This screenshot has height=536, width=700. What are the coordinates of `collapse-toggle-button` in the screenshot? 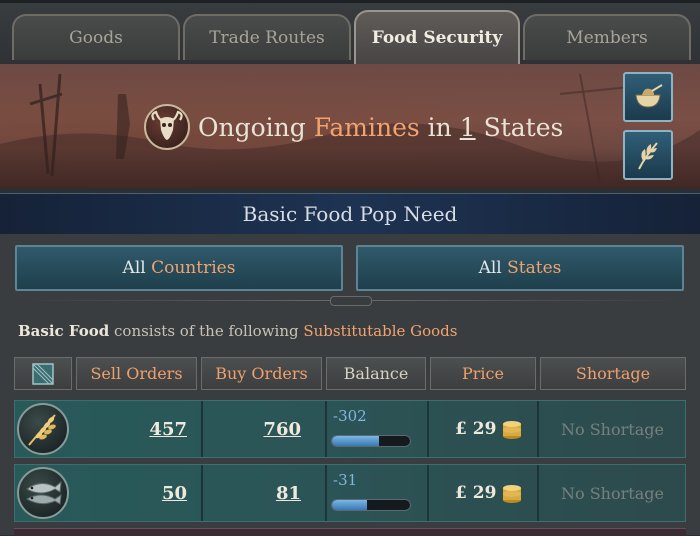 It's located at (43, 373).